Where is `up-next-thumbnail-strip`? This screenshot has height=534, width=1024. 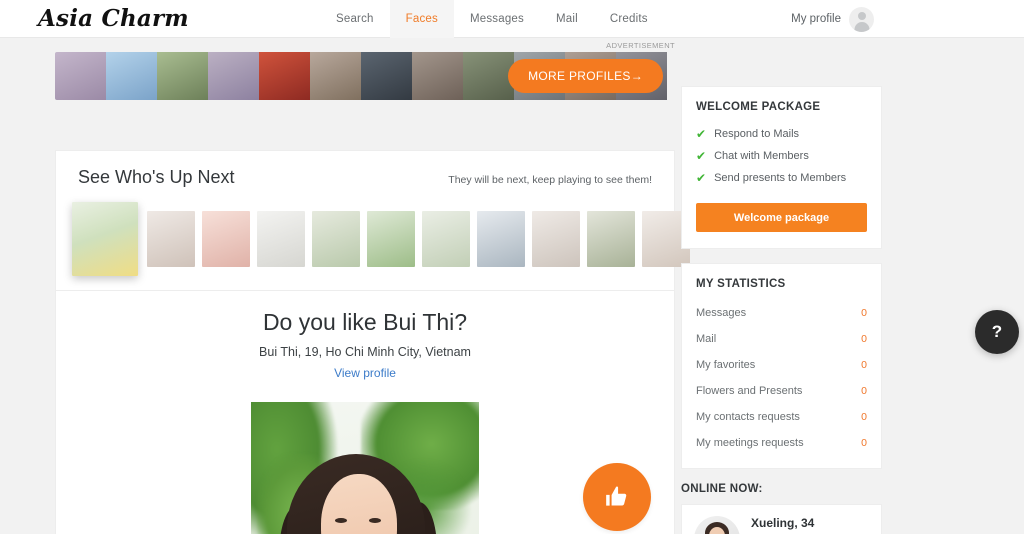 up-next-thumbnail-strip is located at coordinates (373, 239).